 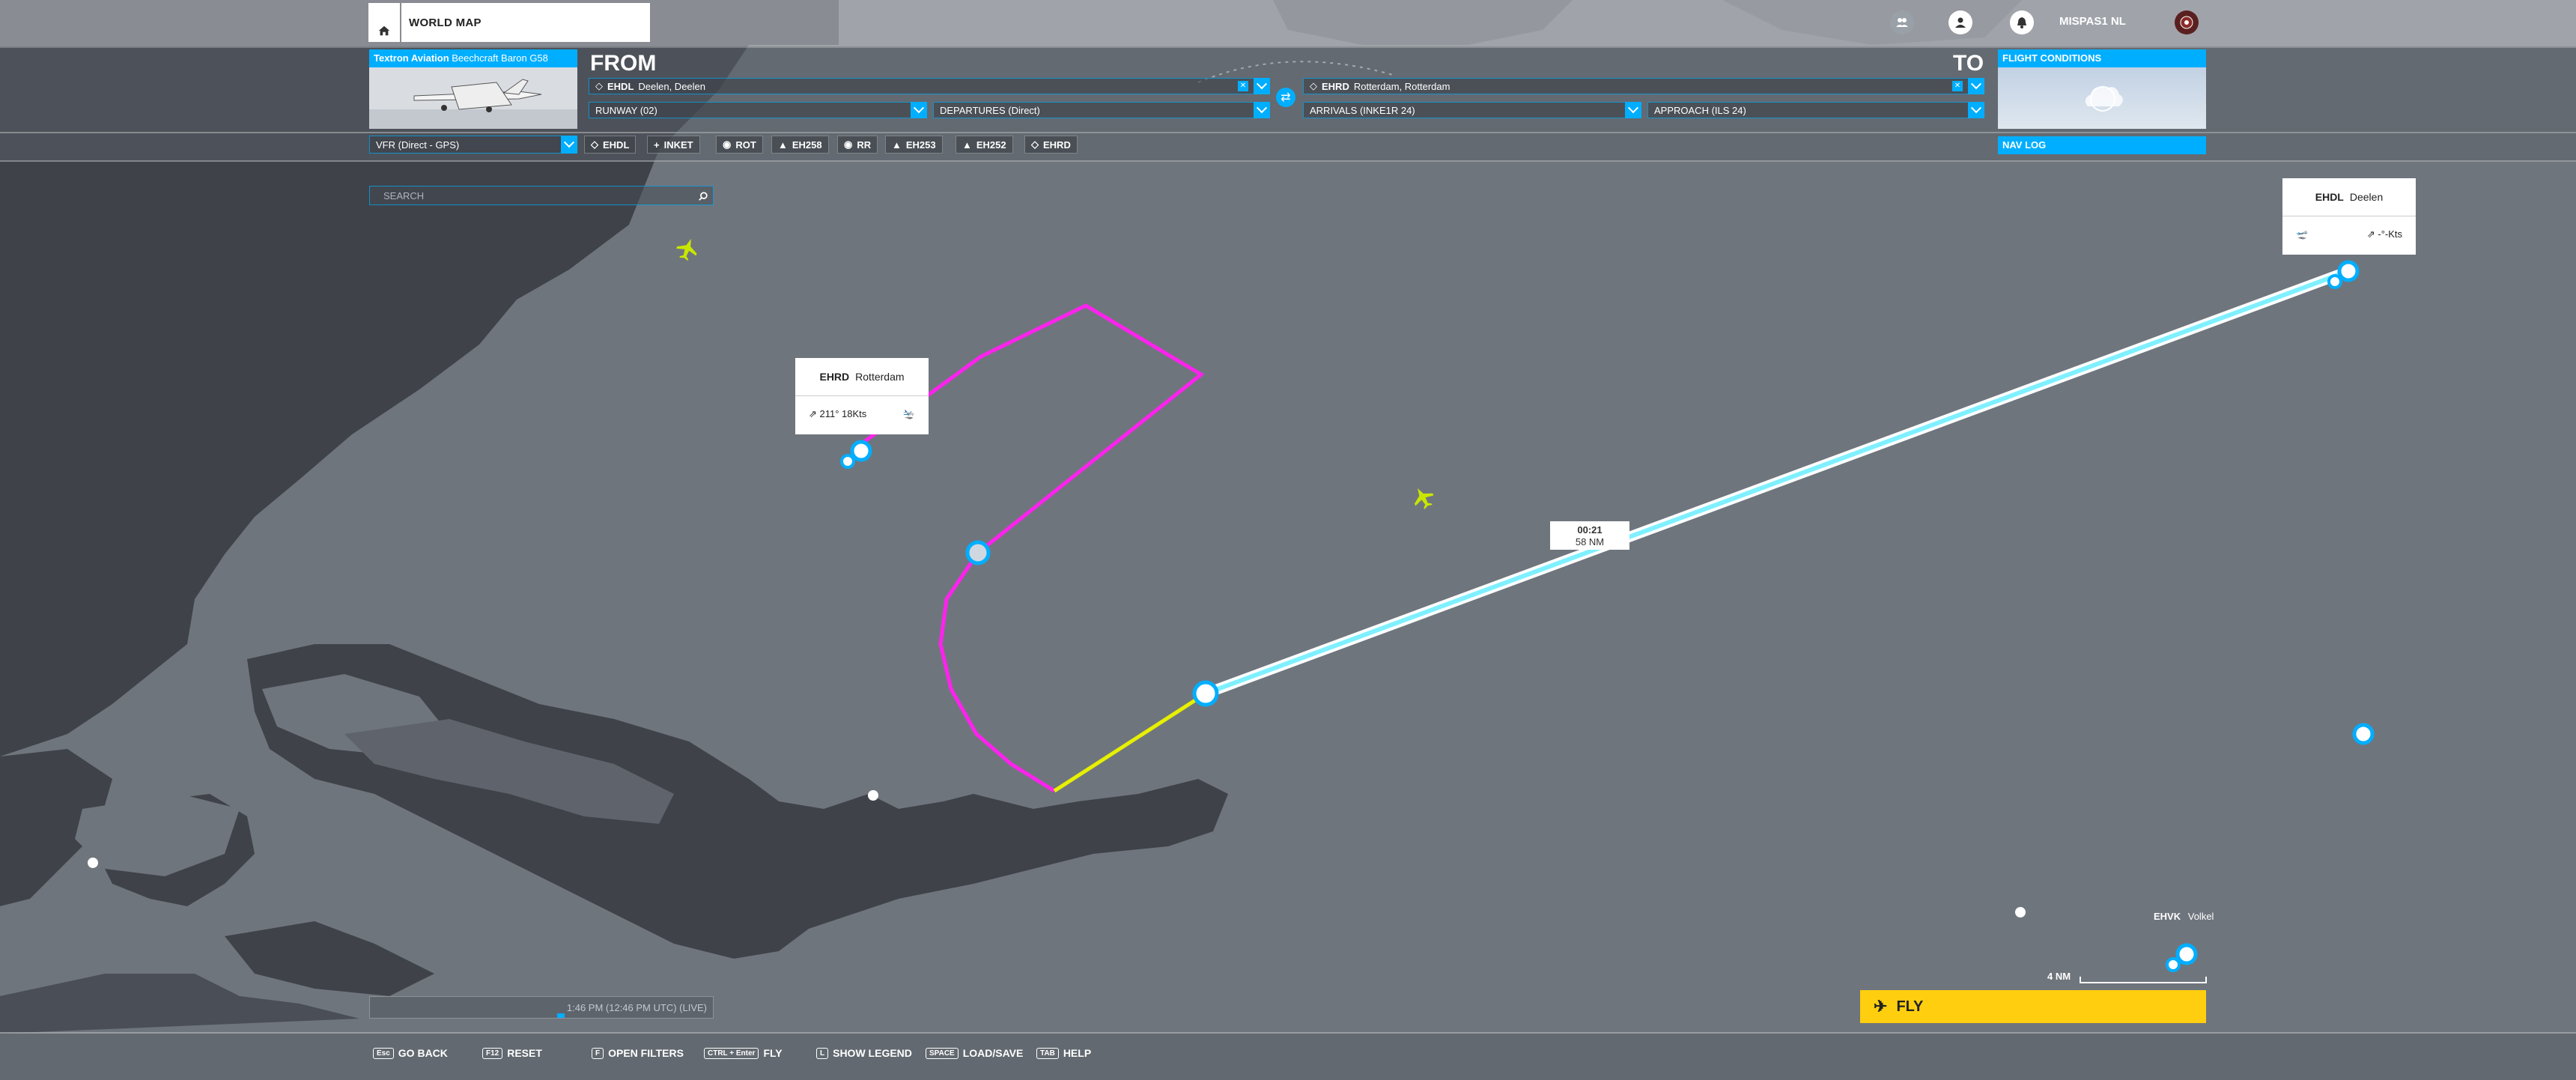 I want to click on home-button, so click(x=384, y=22).